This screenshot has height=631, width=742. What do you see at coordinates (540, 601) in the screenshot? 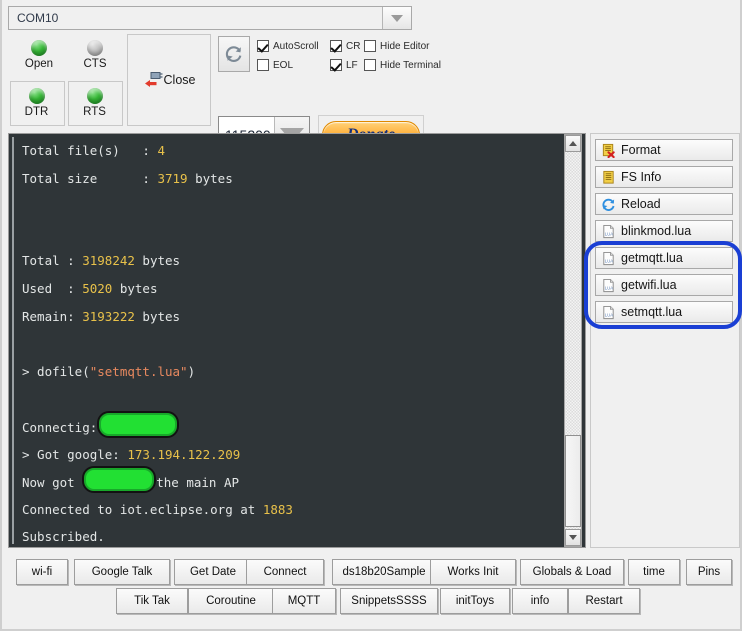
I see `macro-button-info: info` at bounding box center [540, 601].